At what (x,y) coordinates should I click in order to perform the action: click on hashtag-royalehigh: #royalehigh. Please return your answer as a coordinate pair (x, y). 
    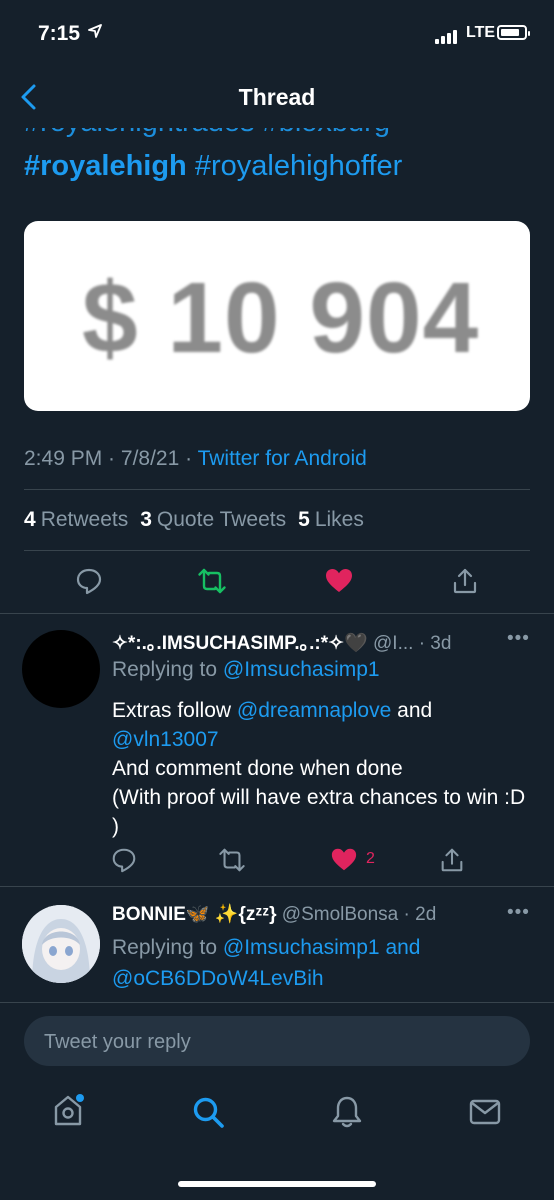
    Looking at the image, I should click on (105, 166).